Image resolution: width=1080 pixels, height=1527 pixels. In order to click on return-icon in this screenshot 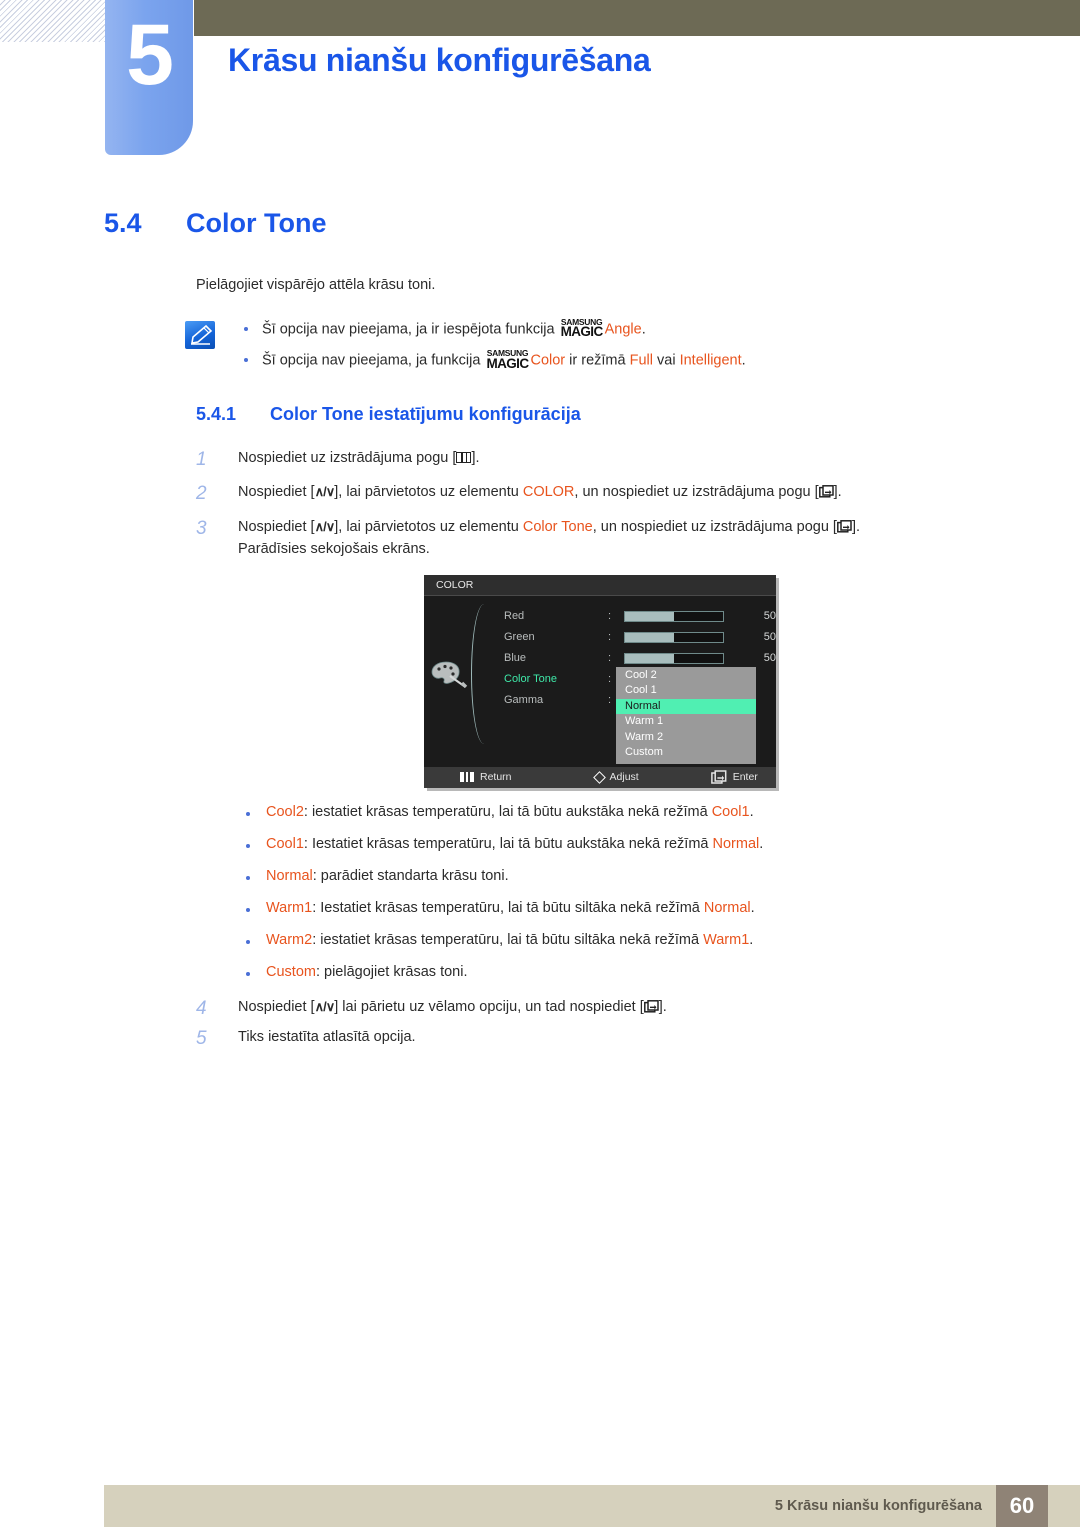, I will do `click(467, 777)`.